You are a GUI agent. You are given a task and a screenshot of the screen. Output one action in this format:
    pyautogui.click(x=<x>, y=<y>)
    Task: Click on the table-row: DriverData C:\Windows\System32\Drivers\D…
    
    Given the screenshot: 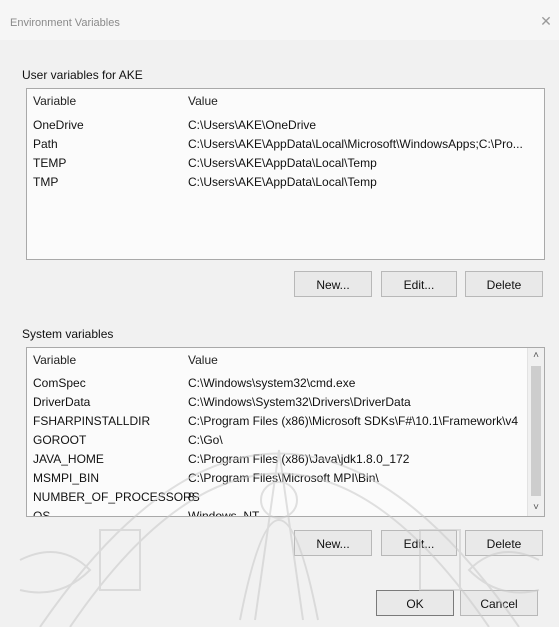 What is the action you would take?
    pyautogui.click(x=285, y=401)
    